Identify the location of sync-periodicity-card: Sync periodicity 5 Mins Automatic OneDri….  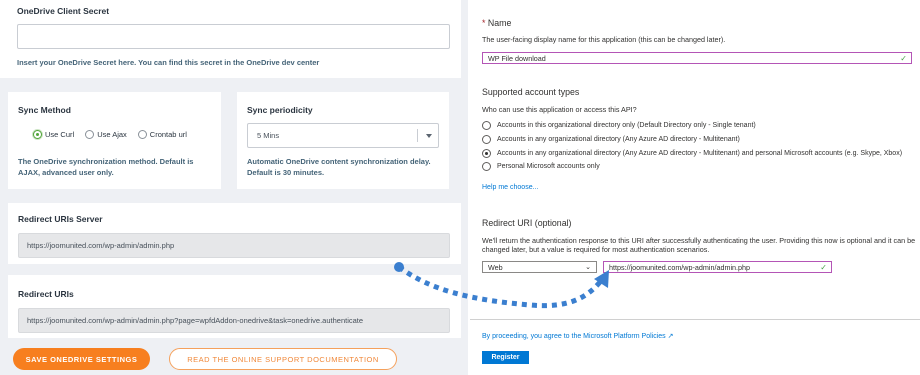
(343, 140).